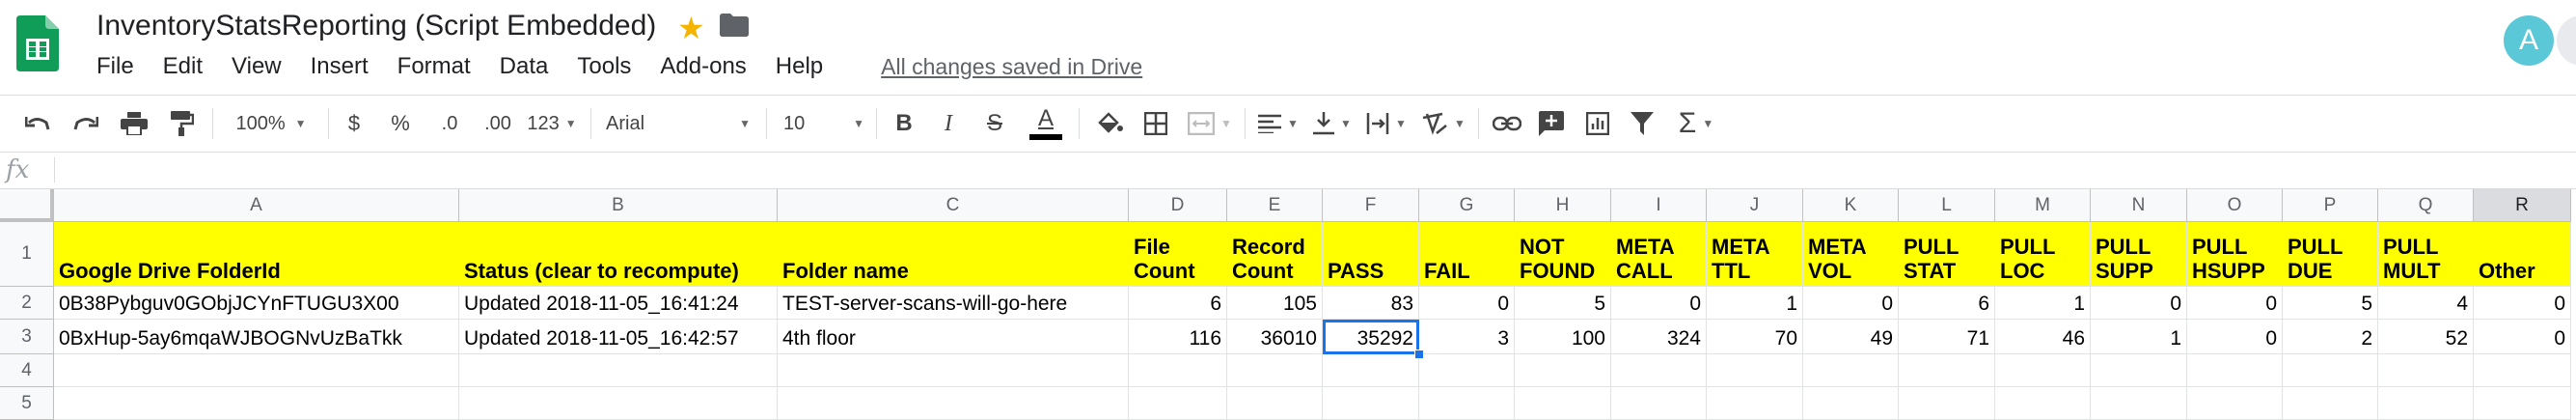  What do you see at coordinates (354, 124) in the screenshot?
I see `currency-format-button: $` at bounding box center [354, 124].